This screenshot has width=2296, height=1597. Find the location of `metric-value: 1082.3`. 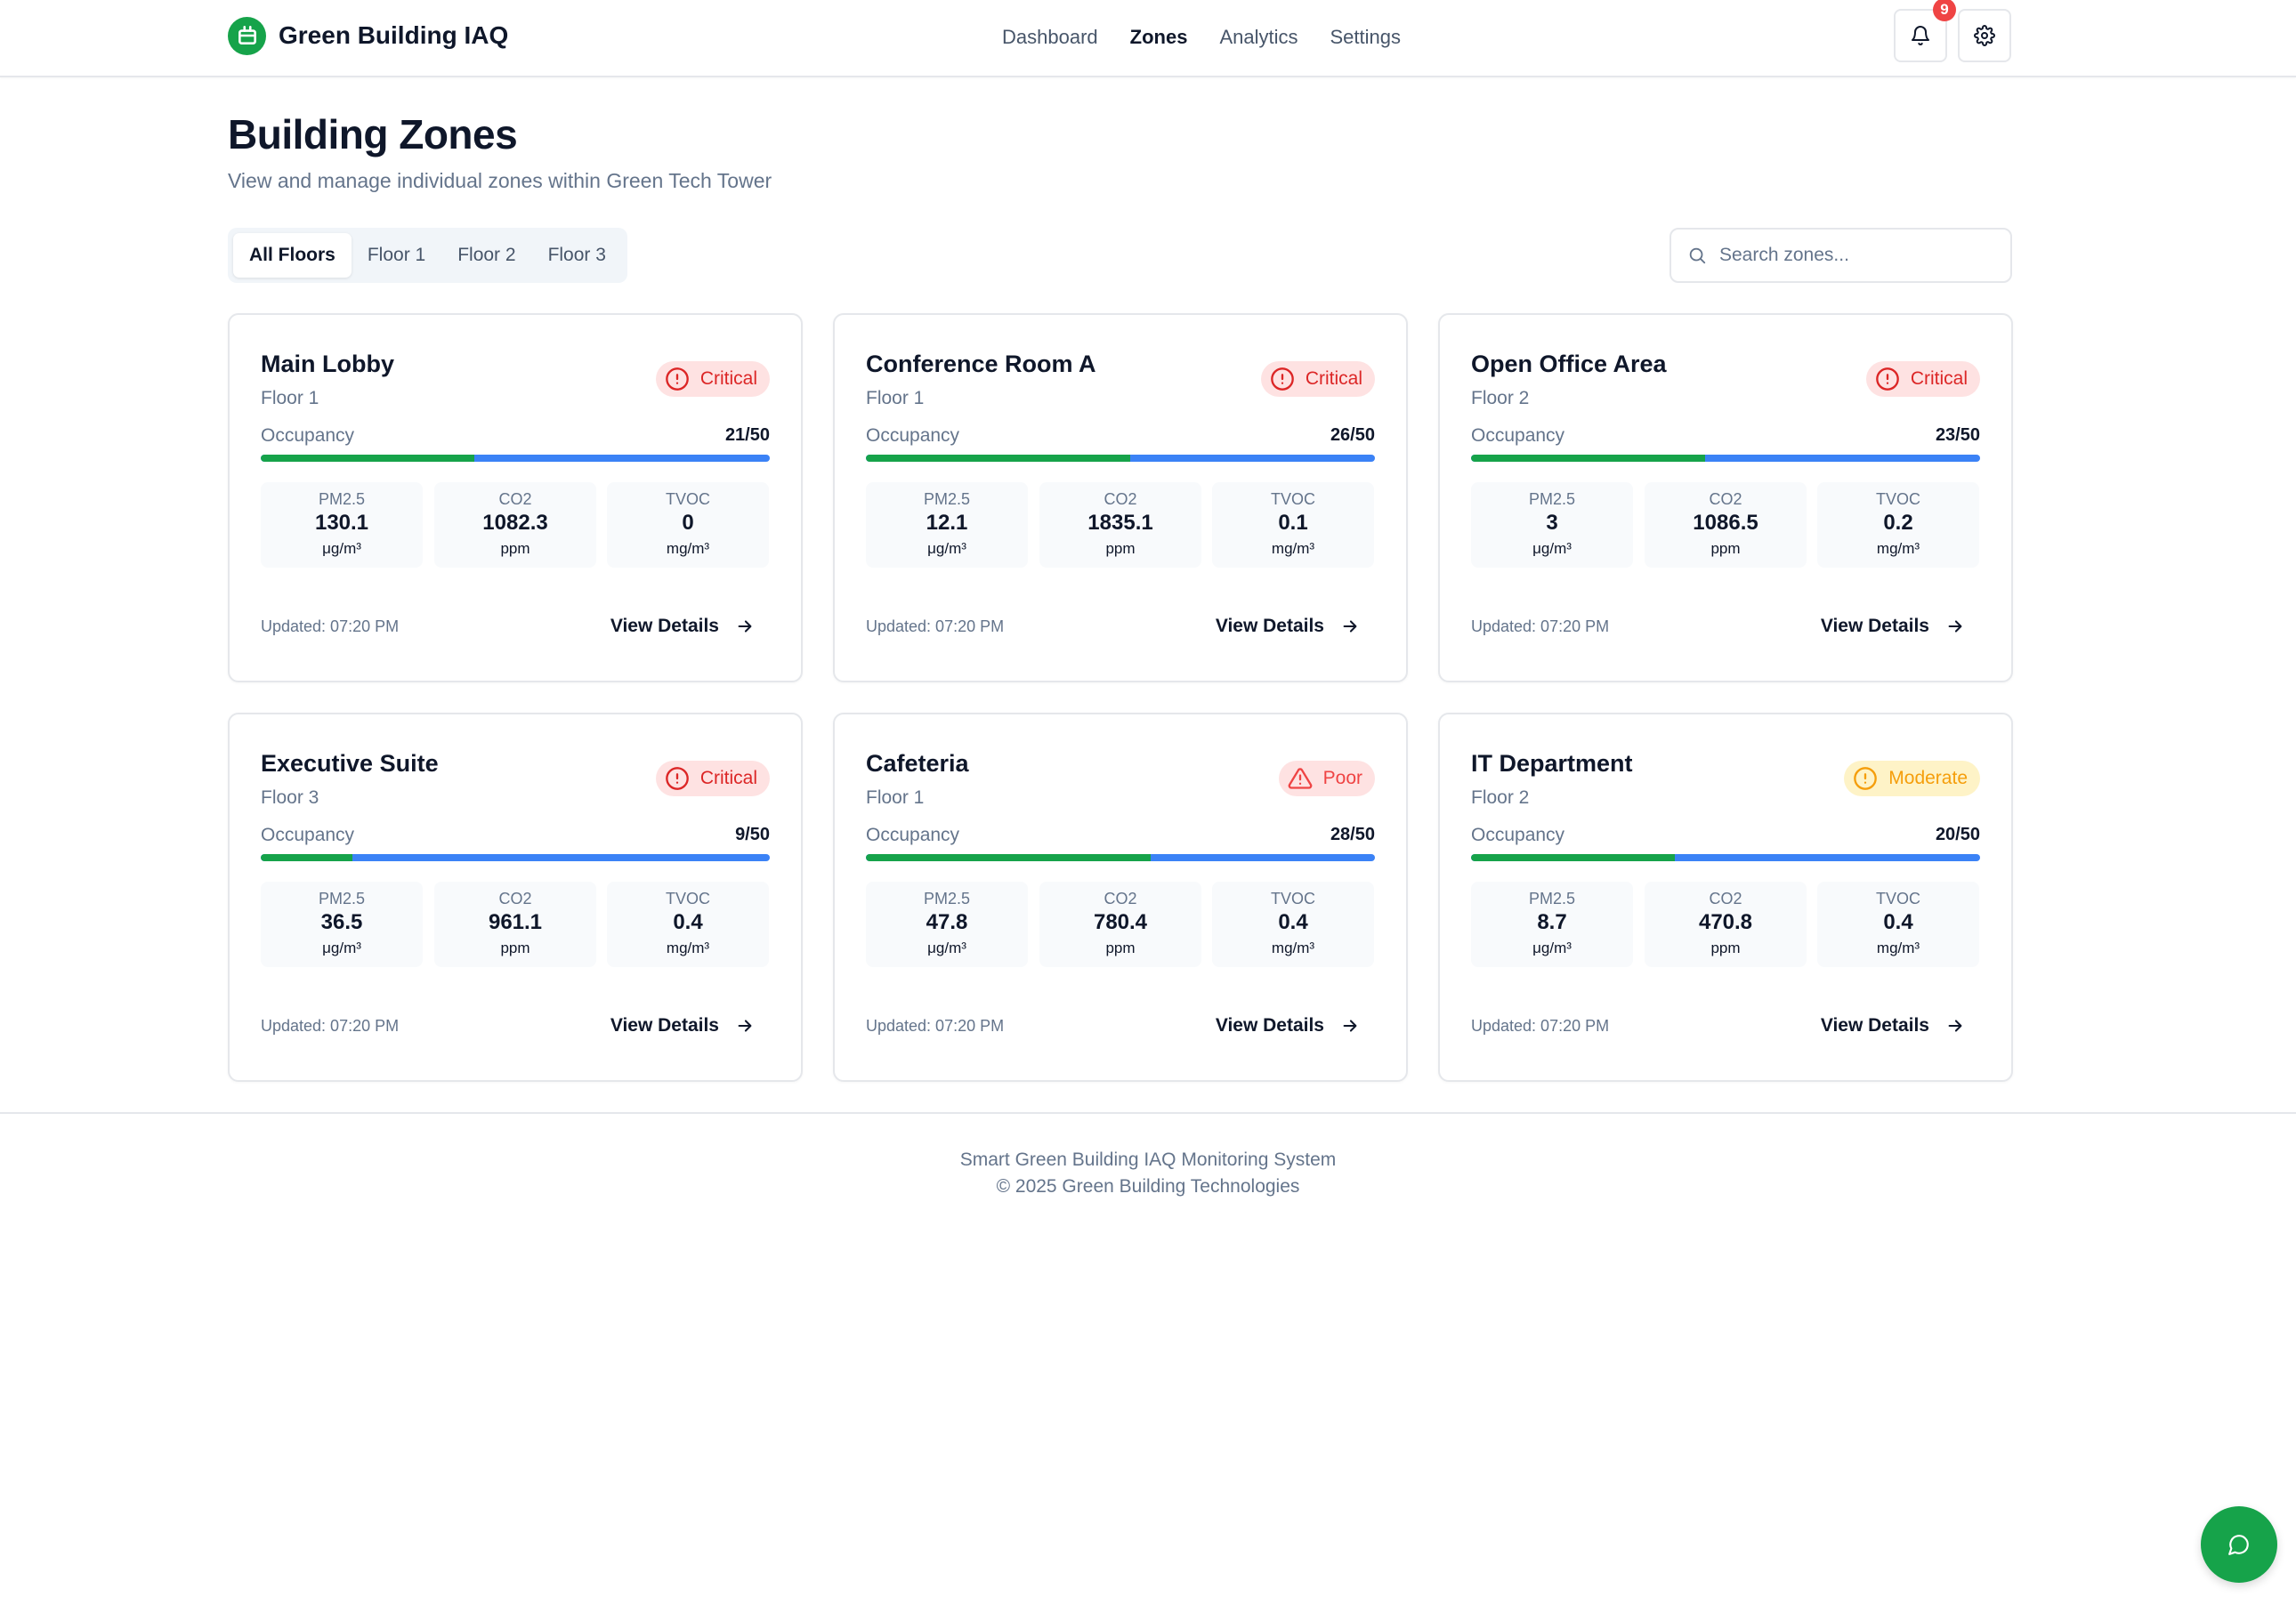

metric-value: 1082.3 is located at coordinates (515, 523).